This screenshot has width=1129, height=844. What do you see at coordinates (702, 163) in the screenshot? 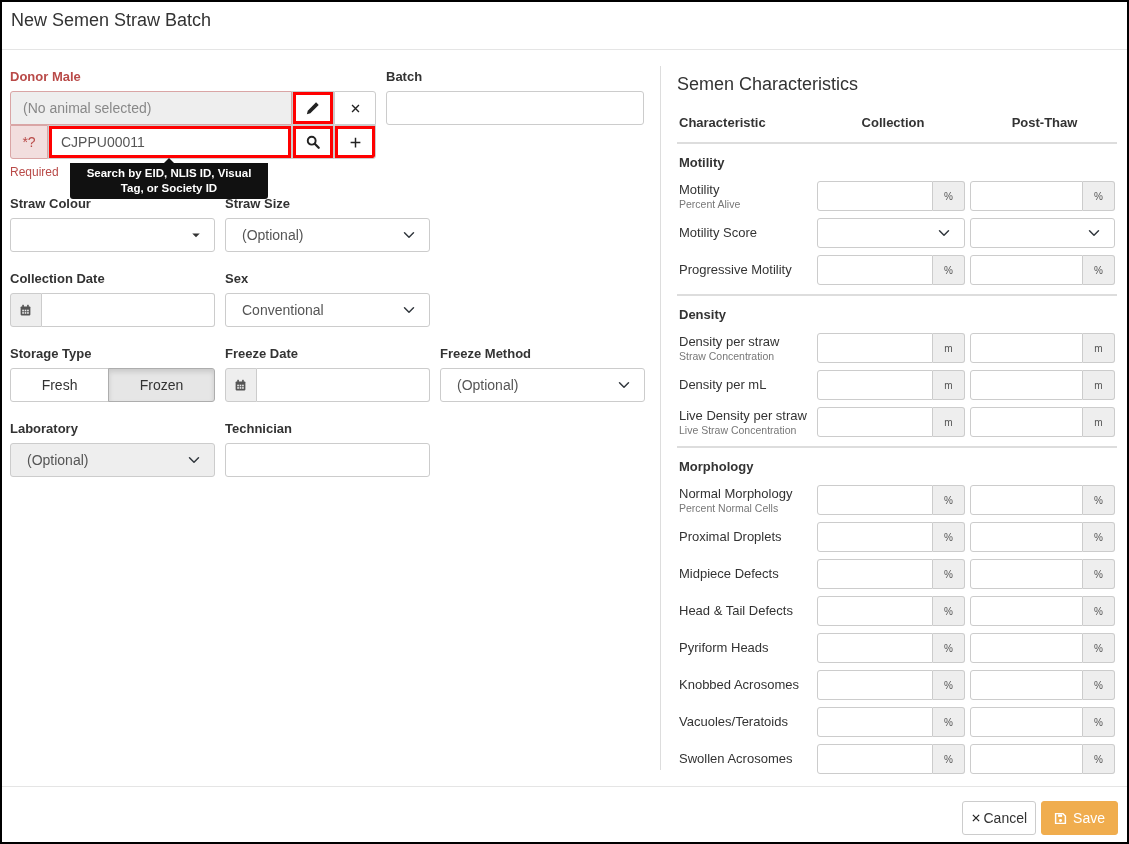
I see `group-title: Motility` at bounding box center [702, 163].